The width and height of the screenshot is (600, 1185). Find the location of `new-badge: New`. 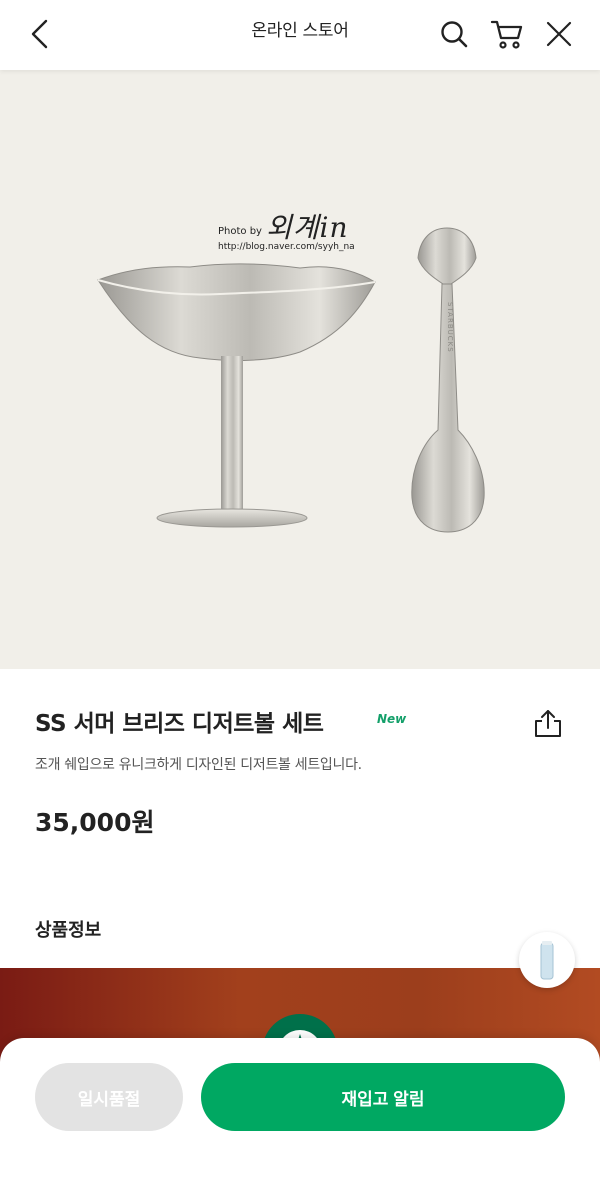

new-badge: New is located at coordinates (392, 719).